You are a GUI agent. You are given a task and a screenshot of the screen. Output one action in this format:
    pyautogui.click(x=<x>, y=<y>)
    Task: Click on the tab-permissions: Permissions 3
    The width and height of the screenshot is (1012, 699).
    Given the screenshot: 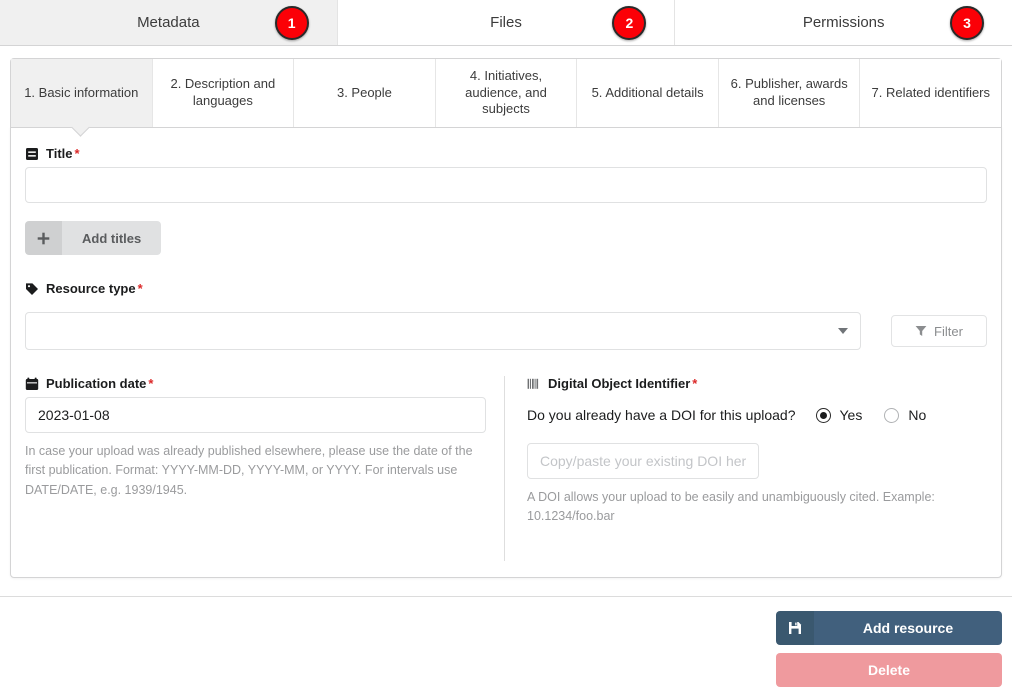 What is the action you would take?
    pyautogui.click(x=843, y=22)
    